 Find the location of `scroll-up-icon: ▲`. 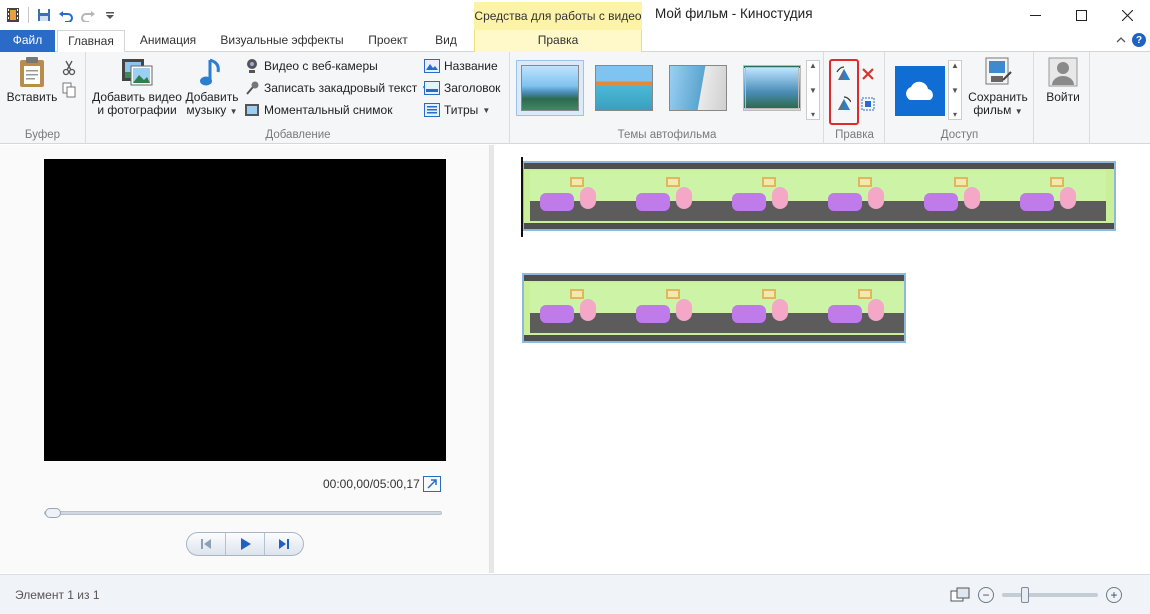

scroll-up-icon: ▲ is located at coordinates (813, 65).